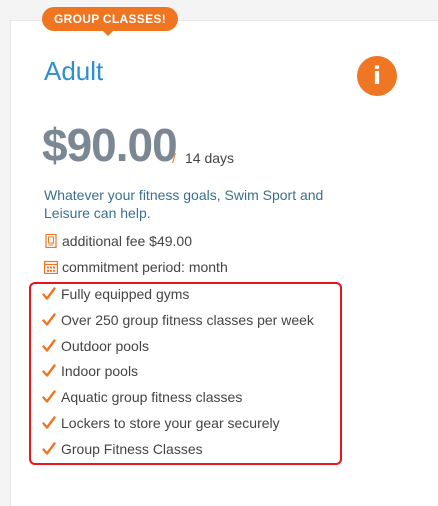  I want to click on additional-fee-text: additional fee $49.00, so click(127, 241).